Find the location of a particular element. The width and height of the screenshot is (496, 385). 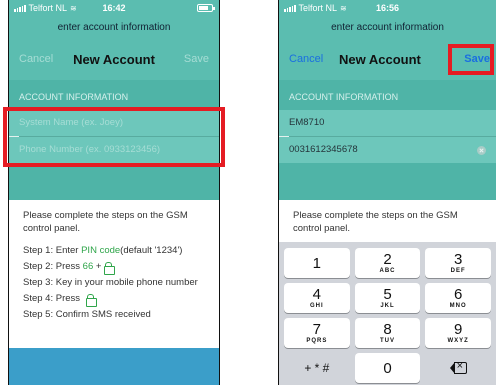

phone-number-field: 0031612345678 is located at coordinates (387, 150).